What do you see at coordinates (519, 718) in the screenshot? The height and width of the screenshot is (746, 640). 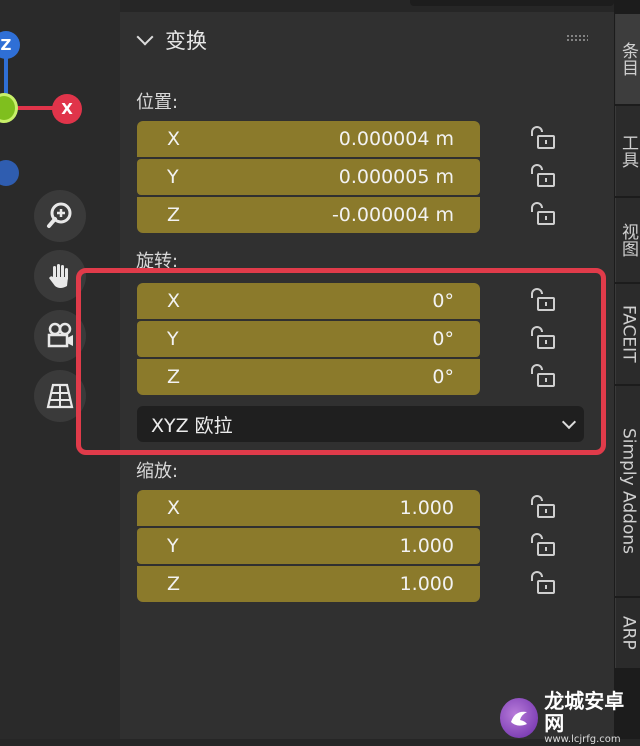 I see `watermark-logo-icon` at bounding box center [519, 718].